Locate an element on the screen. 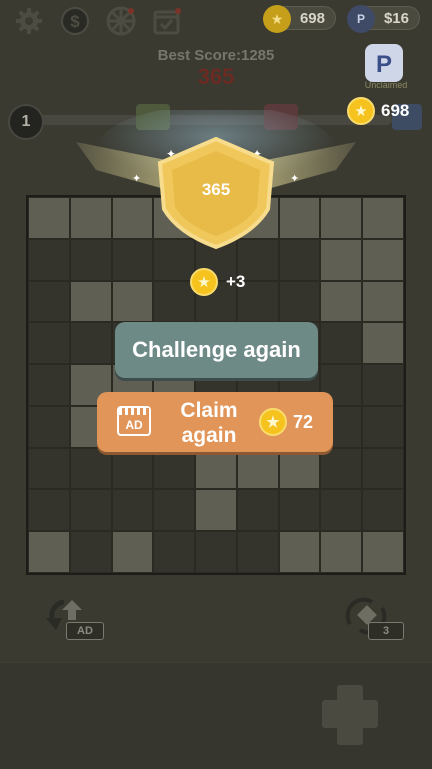 The image size is (432, 769). cash-balance-value: $16 is located at coordinates (396, 18).